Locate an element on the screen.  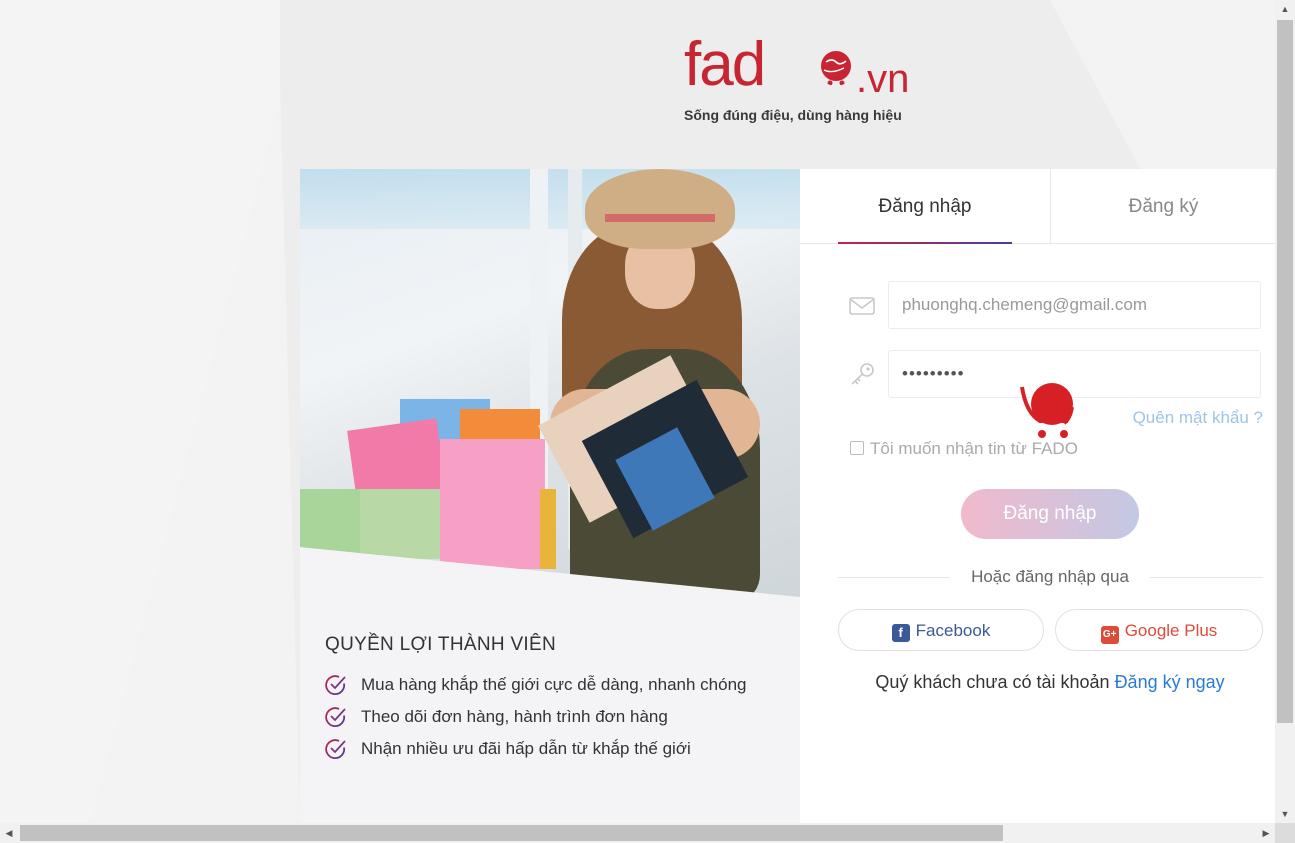
vertical-scrollbar: ▲ ▼ is located at coordinates (1285, 411).